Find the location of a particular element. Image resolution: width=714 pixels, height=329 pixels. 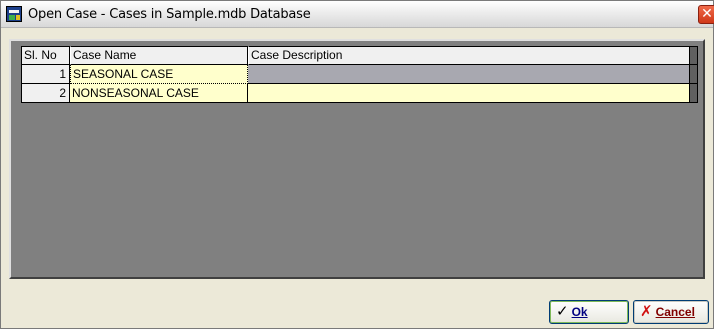

column-header-case-name: Case Name is located at coordinates (159, 55).